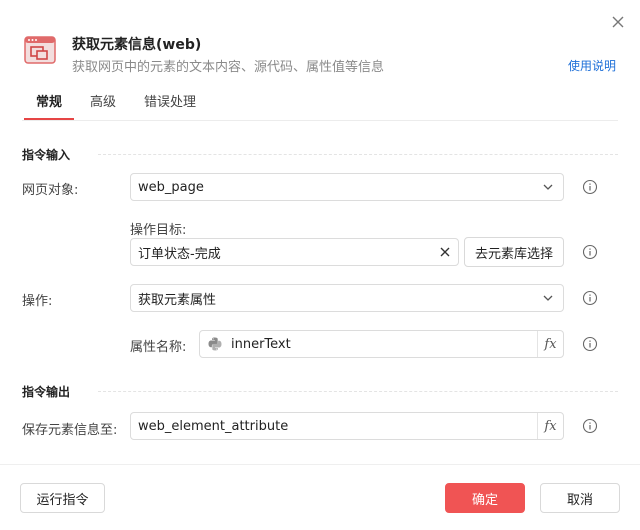  I want to click on operation-value: 获取元素属性, so click(177, 300).